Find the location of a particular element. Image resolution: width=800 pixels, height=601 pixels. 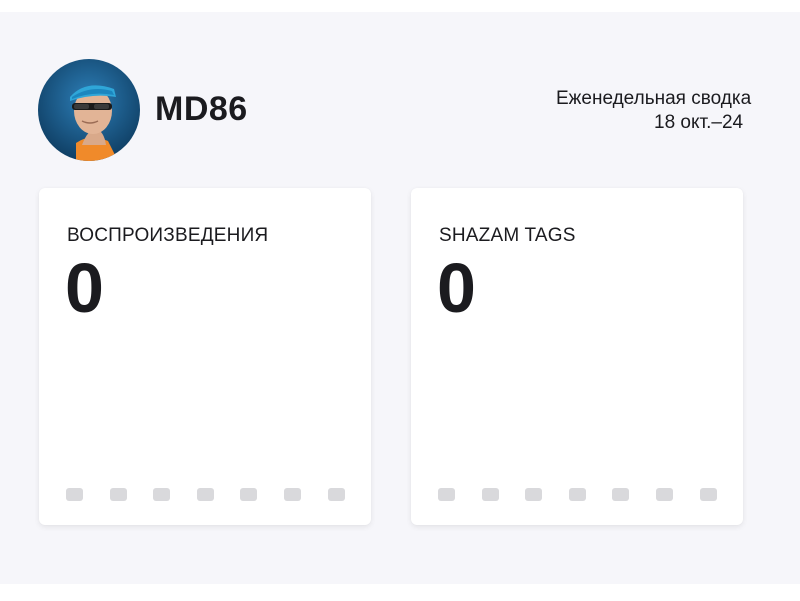

user-avatar-icon is located at coordinates (89, 110).